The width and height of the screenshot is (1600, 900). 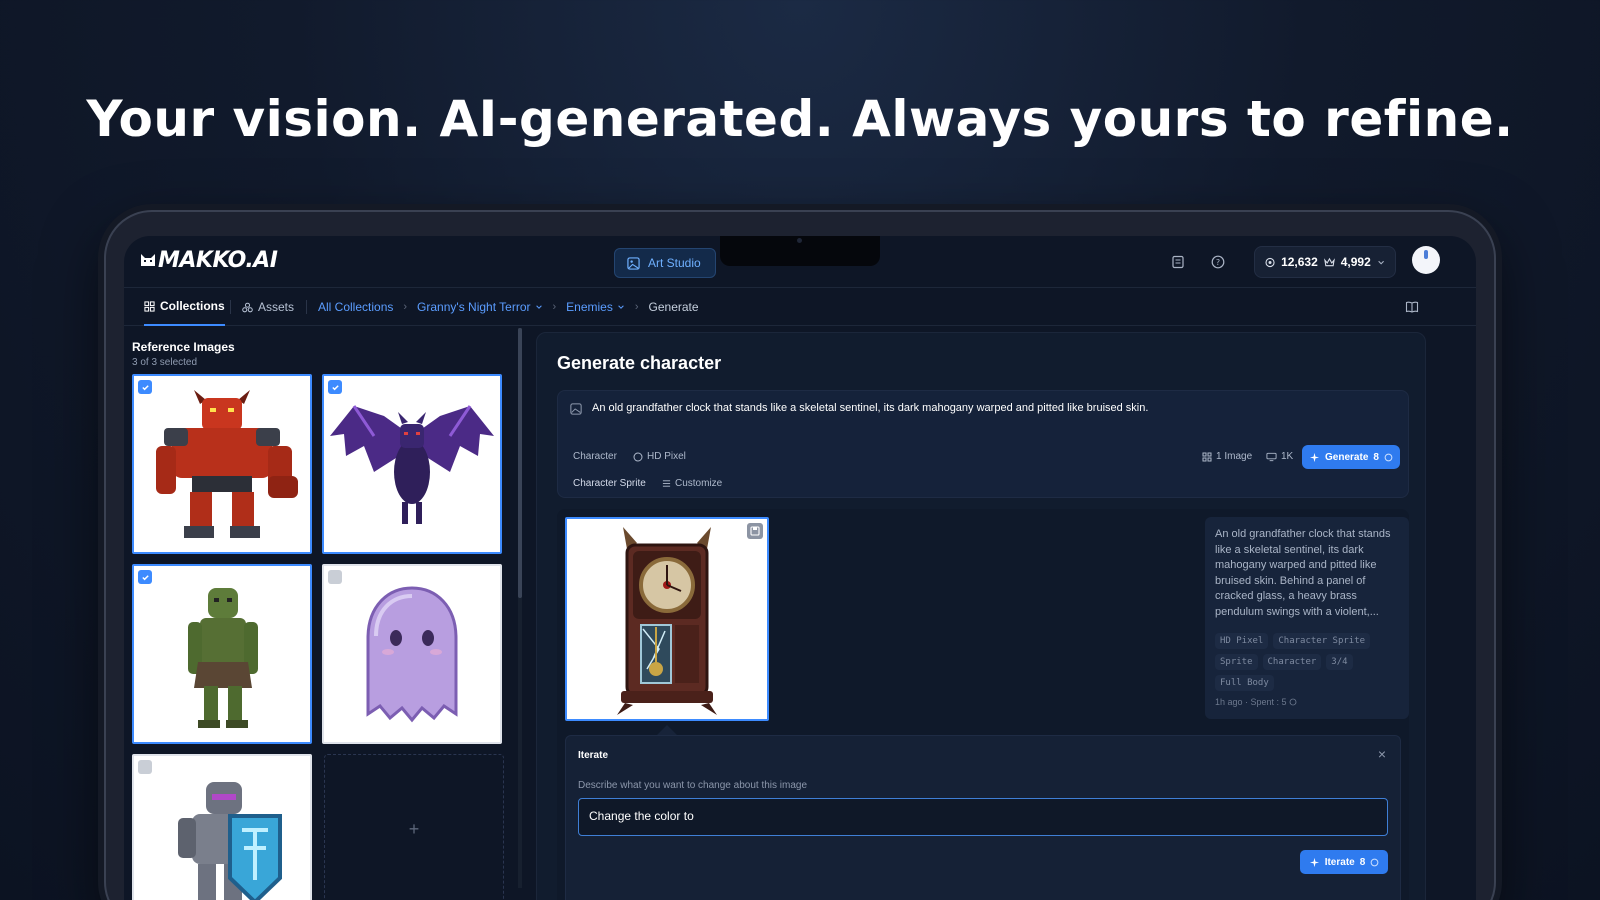 What do you see at coordinates (1339, 862) in the screenshot?
I see `iterate-button-label: Iterate` at bounding box center [1339, 862].